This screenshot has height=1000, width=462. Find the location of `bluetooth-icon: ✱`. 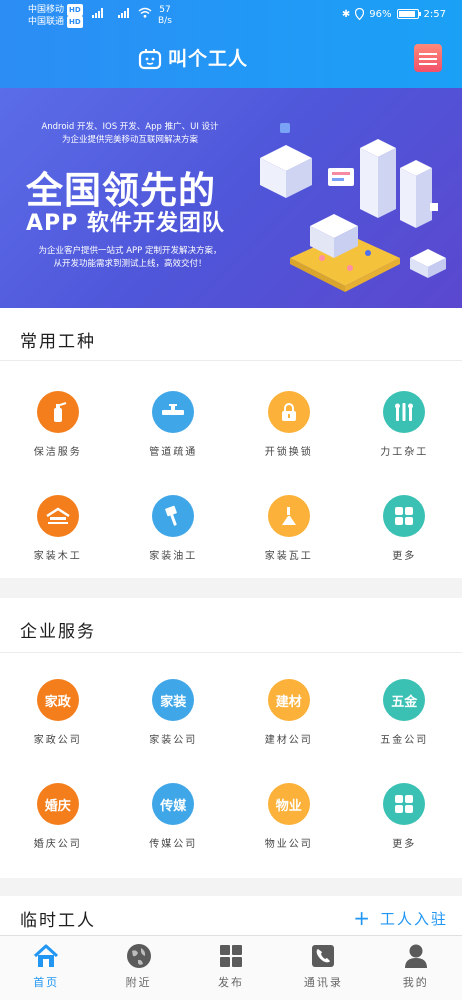

bluetooth-icon: ✱ is located at coordinates (346, 14).